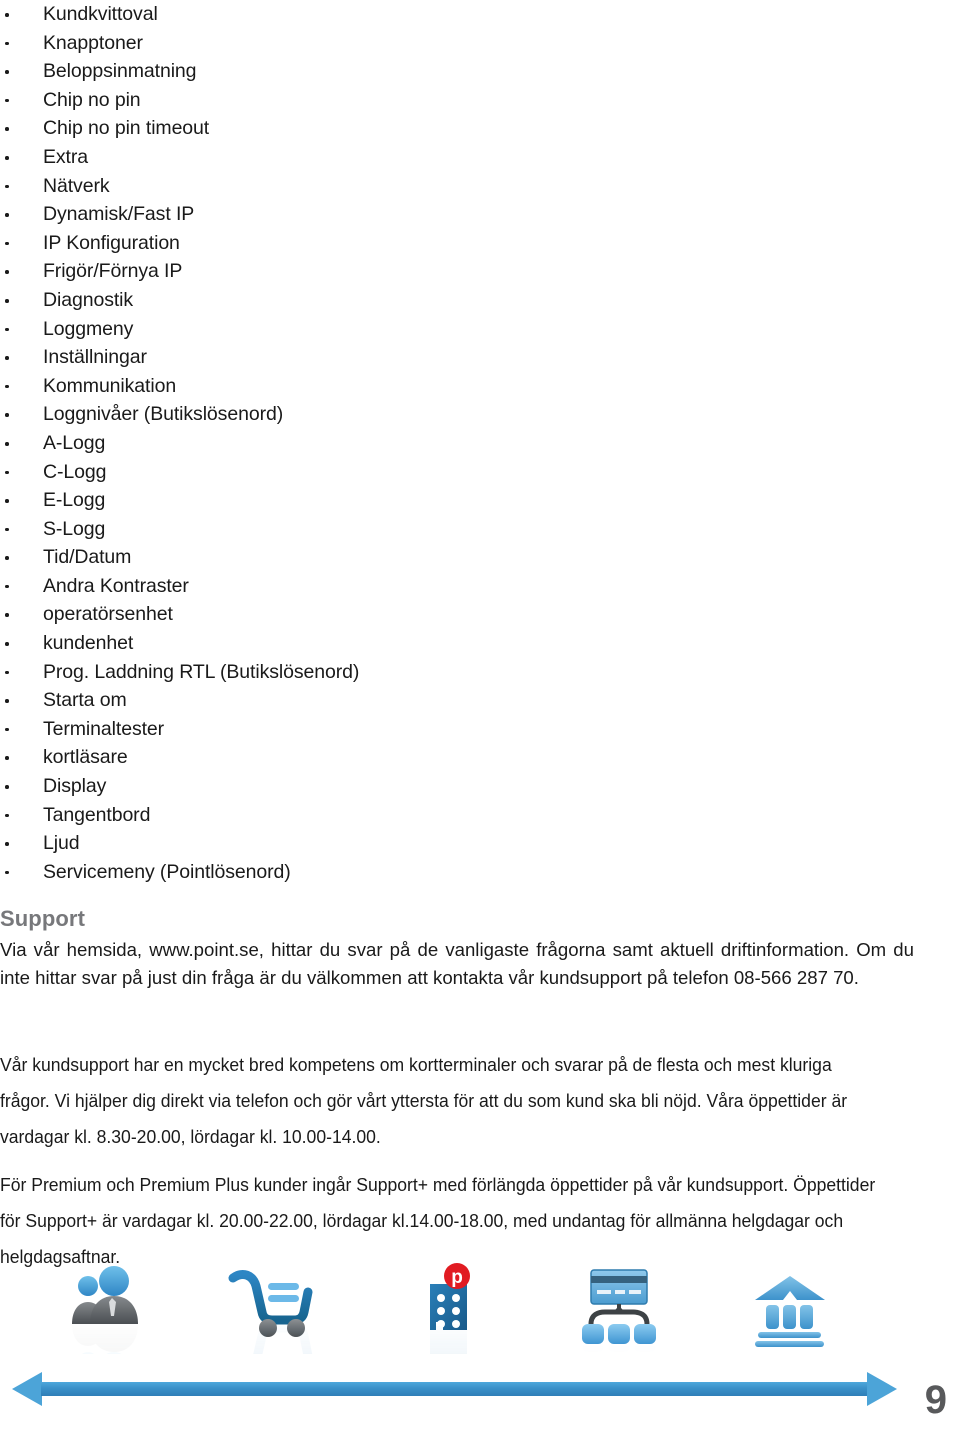  Describe the element at coordinates (470, 729) in the screenshot. I see `menu-list-item: Terminaltester` at that location.